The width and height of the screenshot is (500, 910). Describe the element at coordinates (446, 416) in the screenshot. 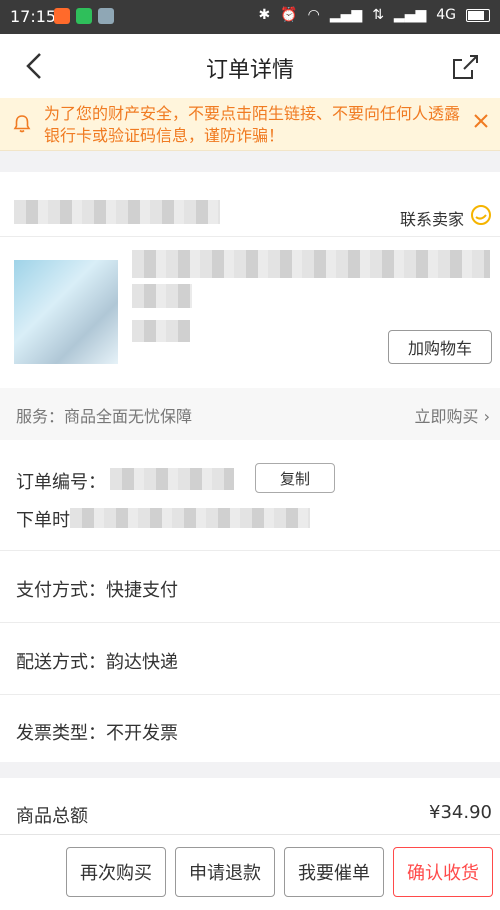

I see `buy-now-label: 立即购买` at that location.